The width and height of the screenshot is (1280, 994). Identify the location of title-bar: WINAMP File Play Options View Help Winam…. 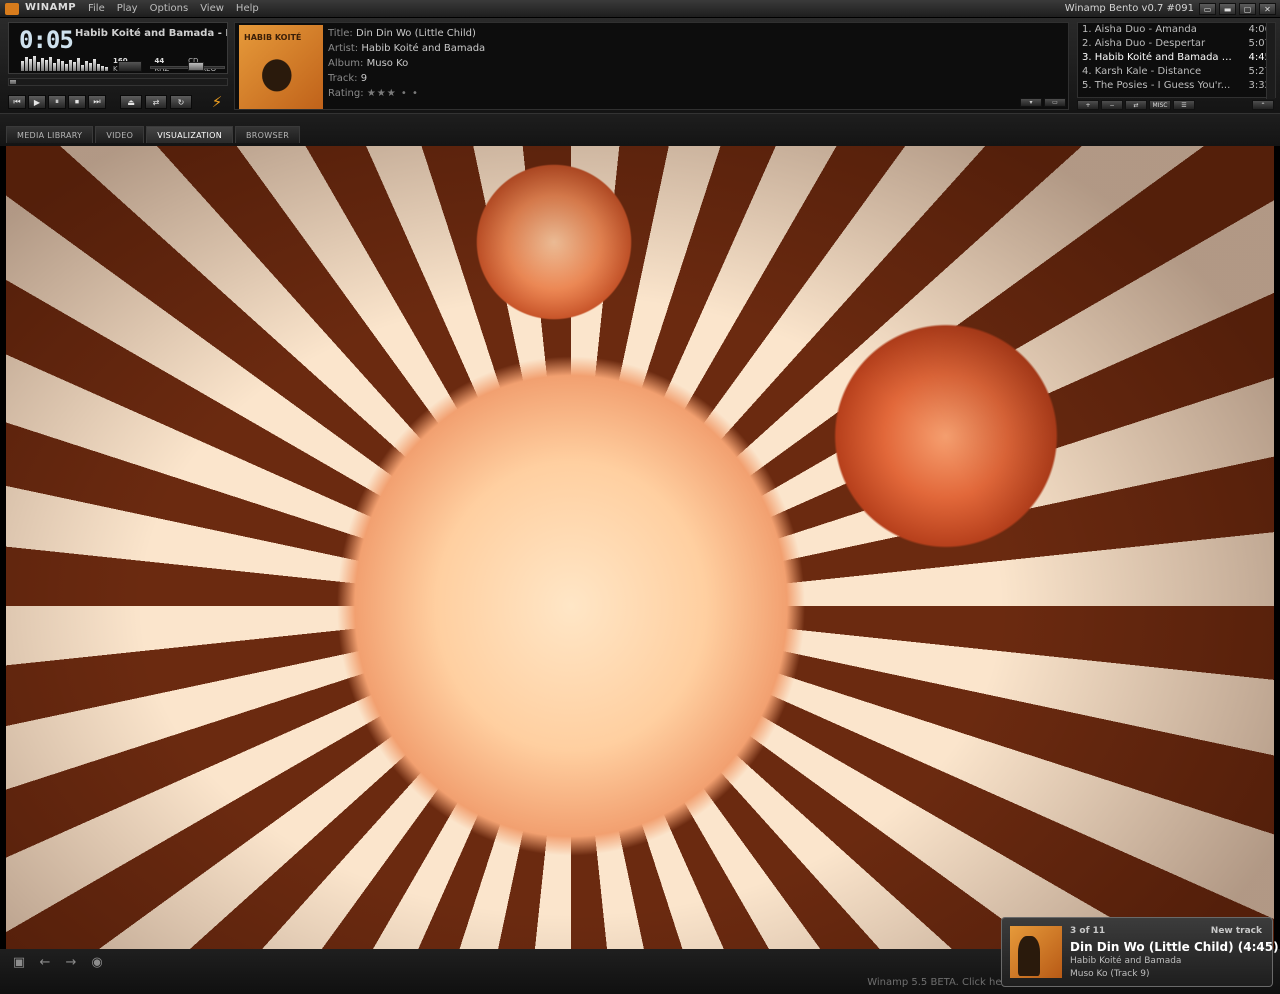
(640, 9).